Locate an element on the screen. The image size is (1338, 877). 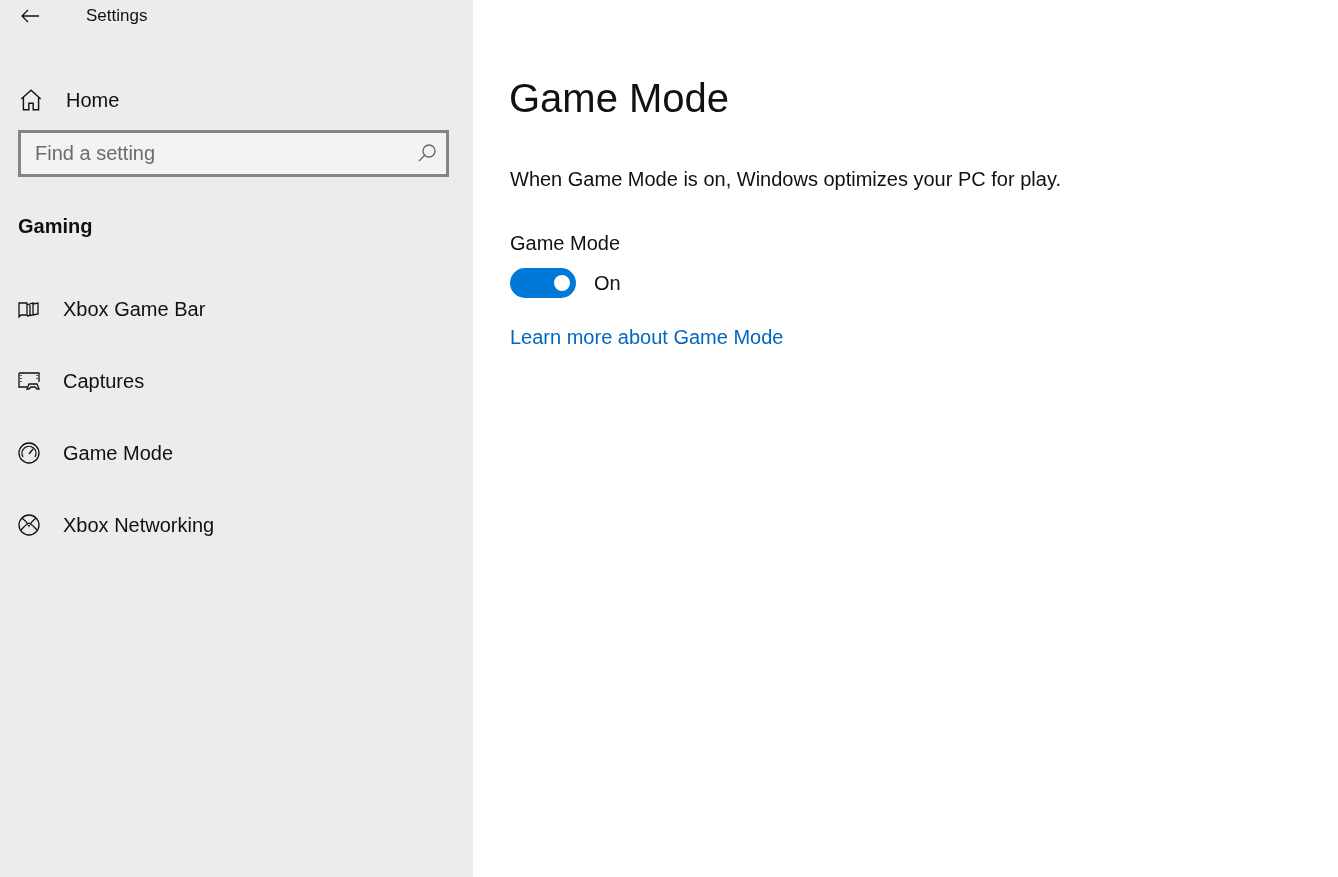
window-title: Settings is located at coordinates (117, 16).